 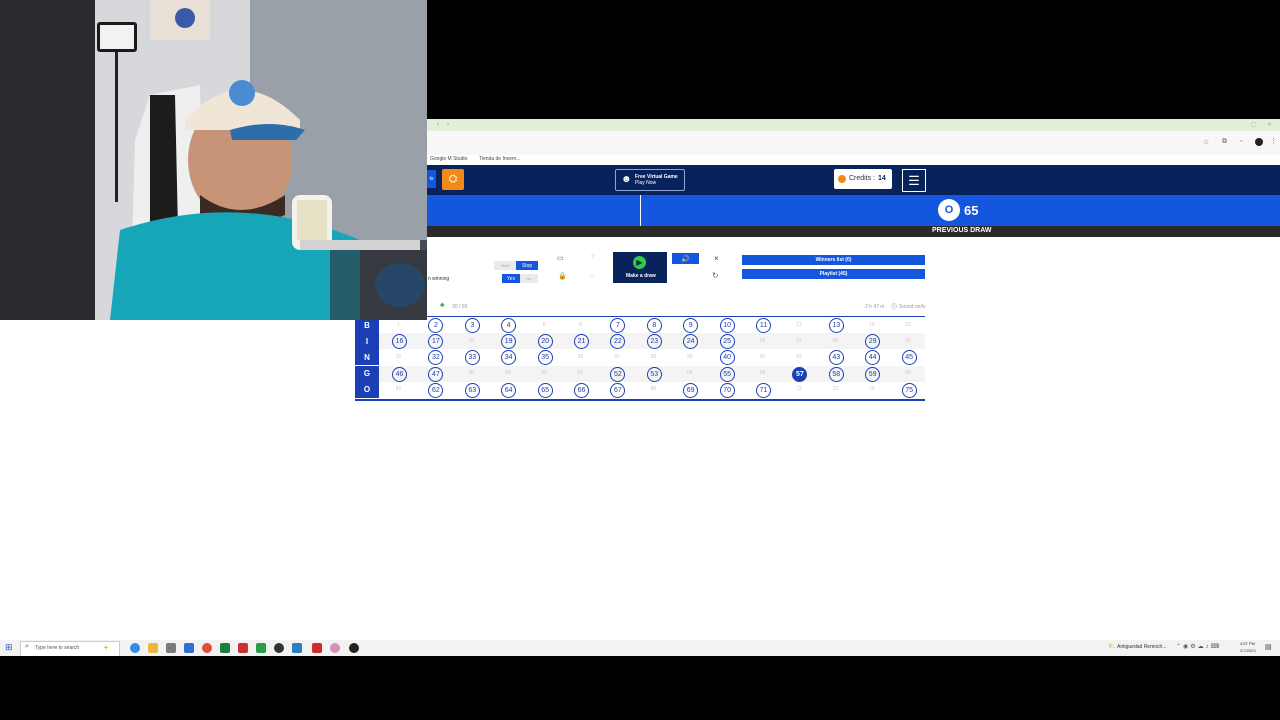 I want to click on board-number: 48, so click(x=471, y=373).